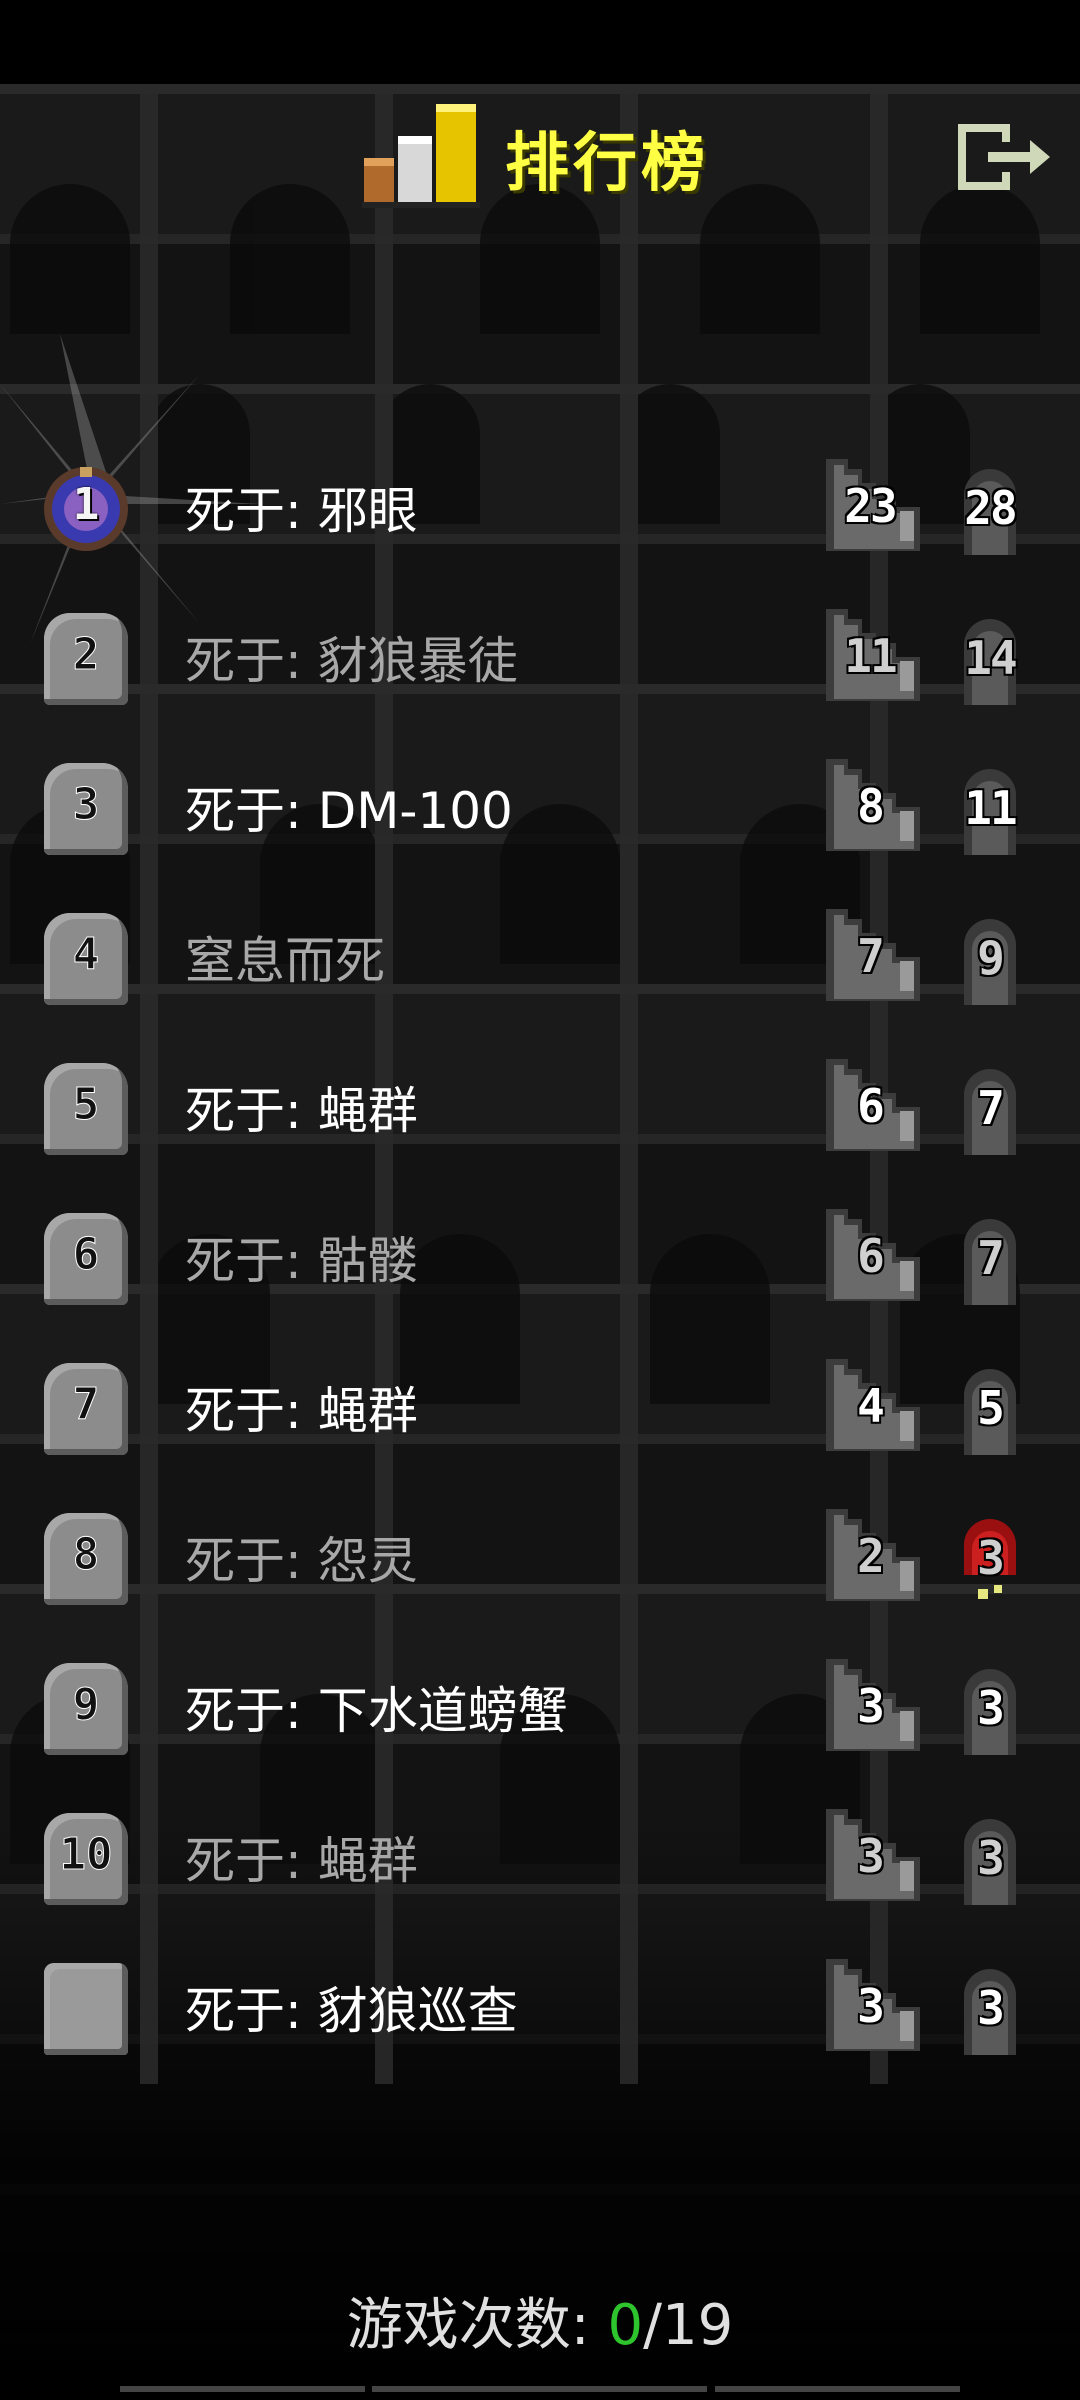 Image resolution: width=1080 pixels, height=2400 pixels. I want to click on death-cause: 死于: 骷髅, so click(301, 1261).